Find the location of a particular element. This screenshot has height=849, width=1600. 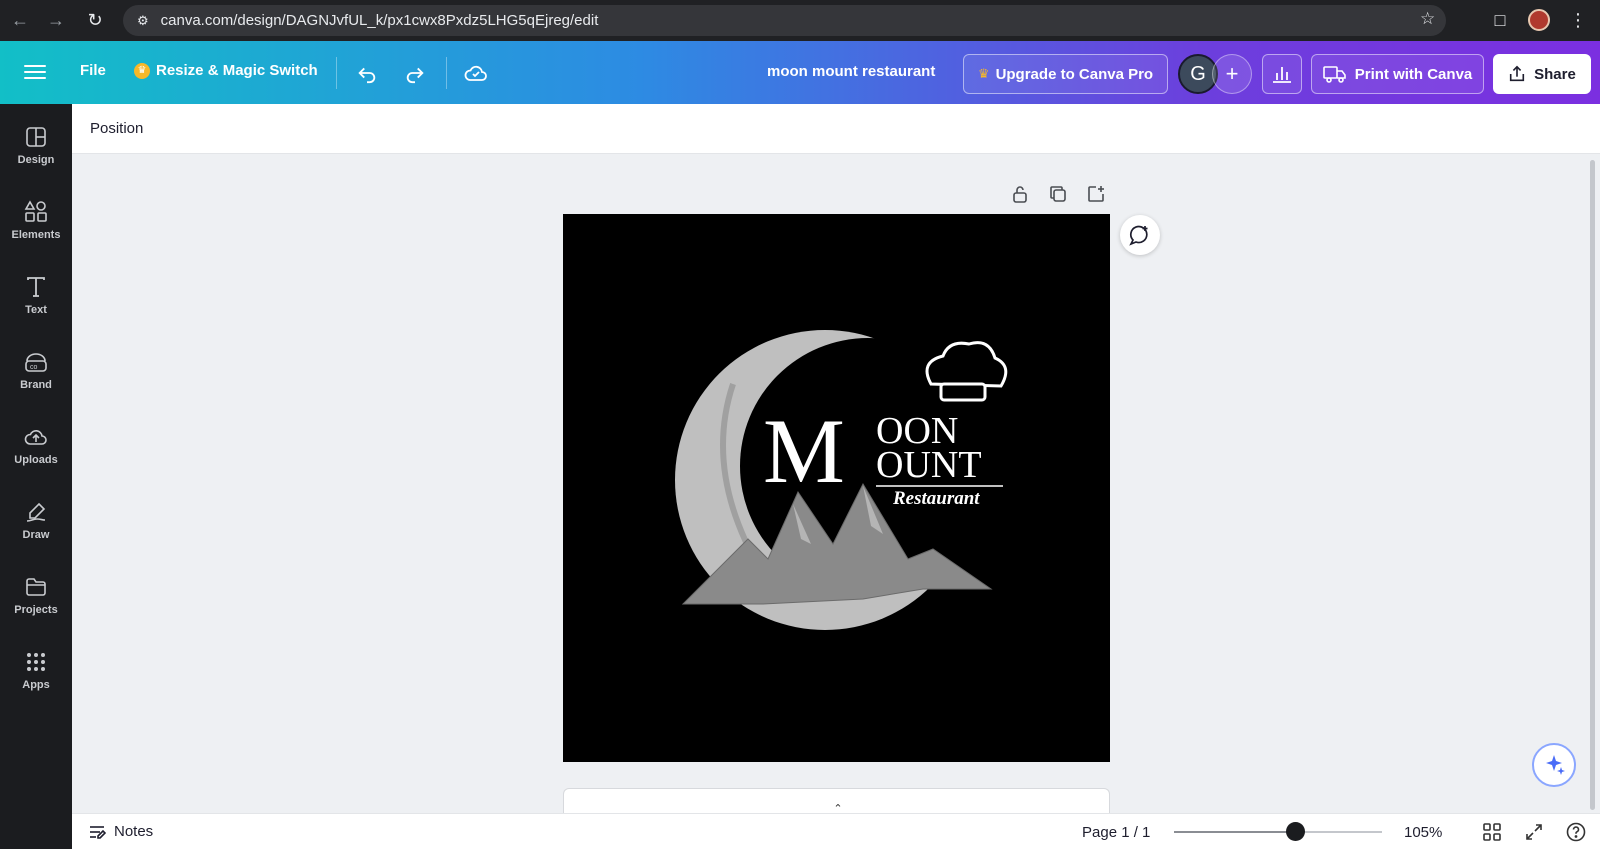

sidebar-item-projects: Projects is located at coordinates (36, 595).